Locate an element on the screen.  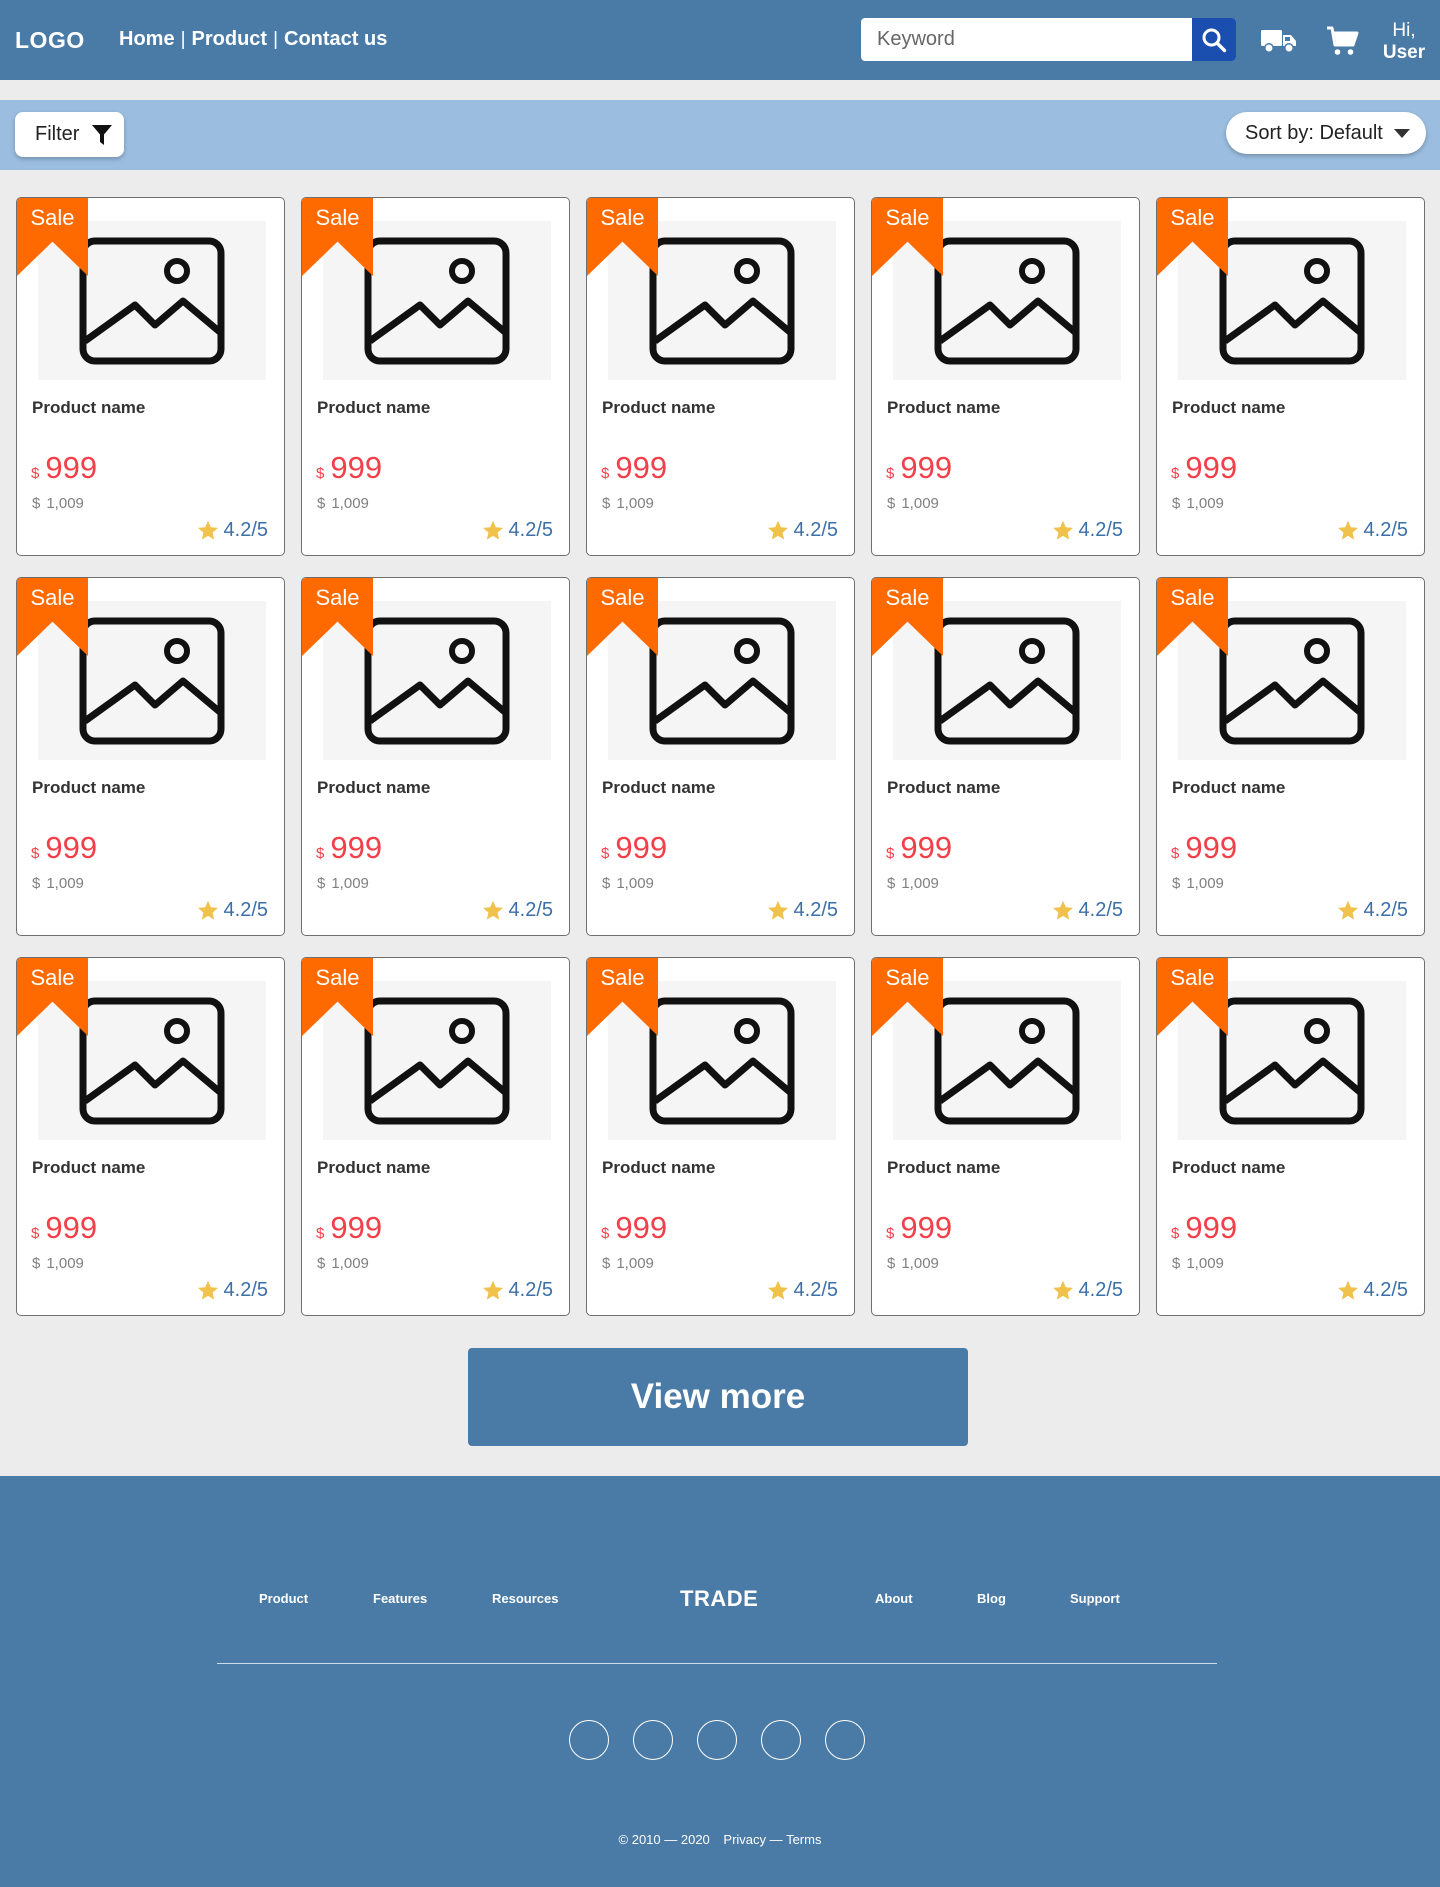
privacy-link: Privacy is located at coordinates (744, 1839).